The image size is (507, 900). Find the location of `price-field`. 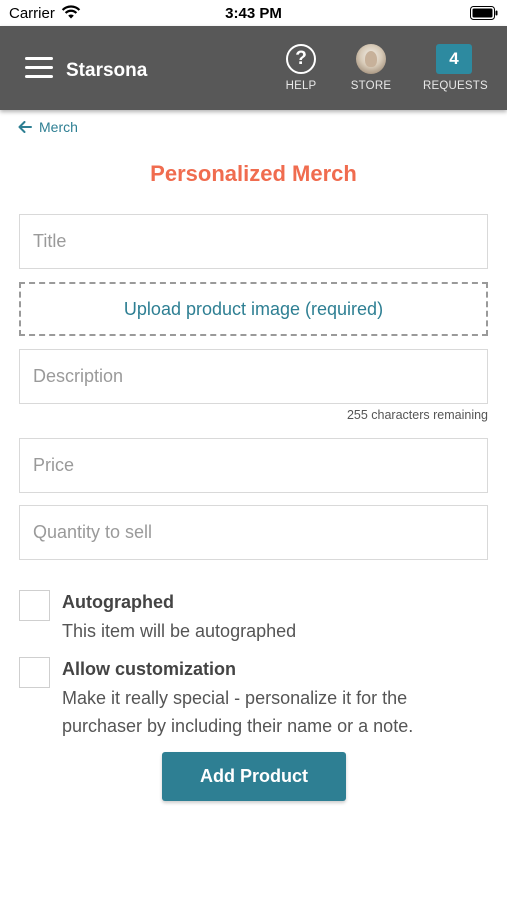

price-field is located at coordinates (253, 465).